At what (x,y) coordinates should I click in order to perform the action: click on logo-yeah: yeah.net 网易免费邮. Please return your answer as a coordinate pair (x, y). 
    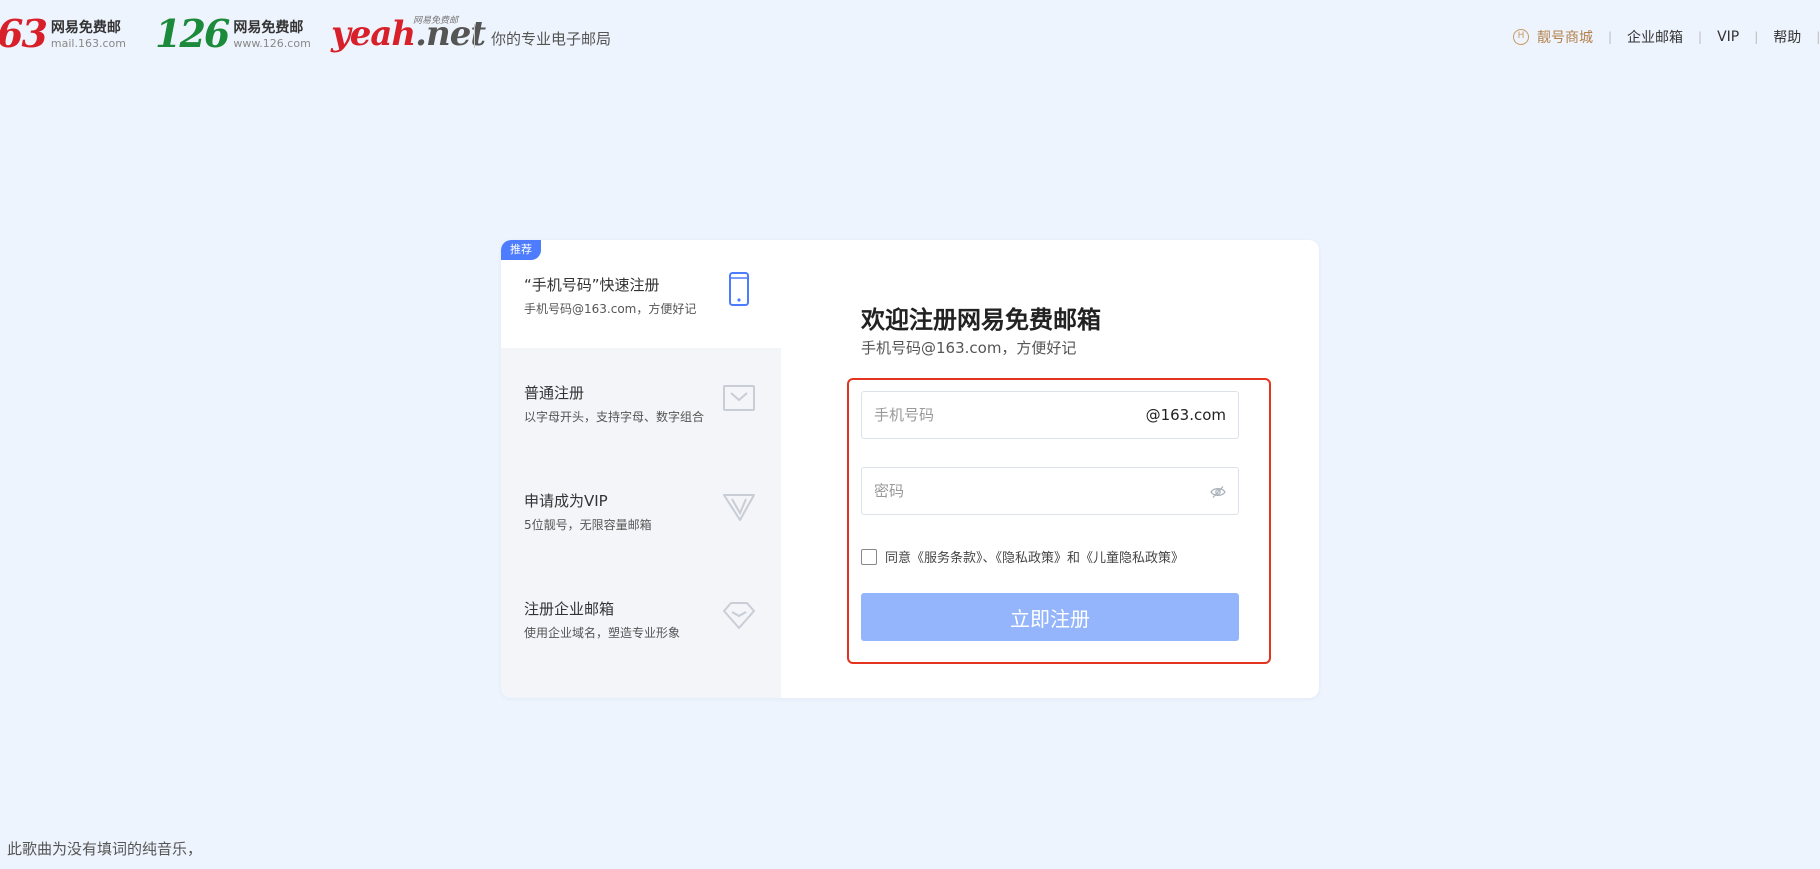
    Looking at the image, I should click on (408, 34).